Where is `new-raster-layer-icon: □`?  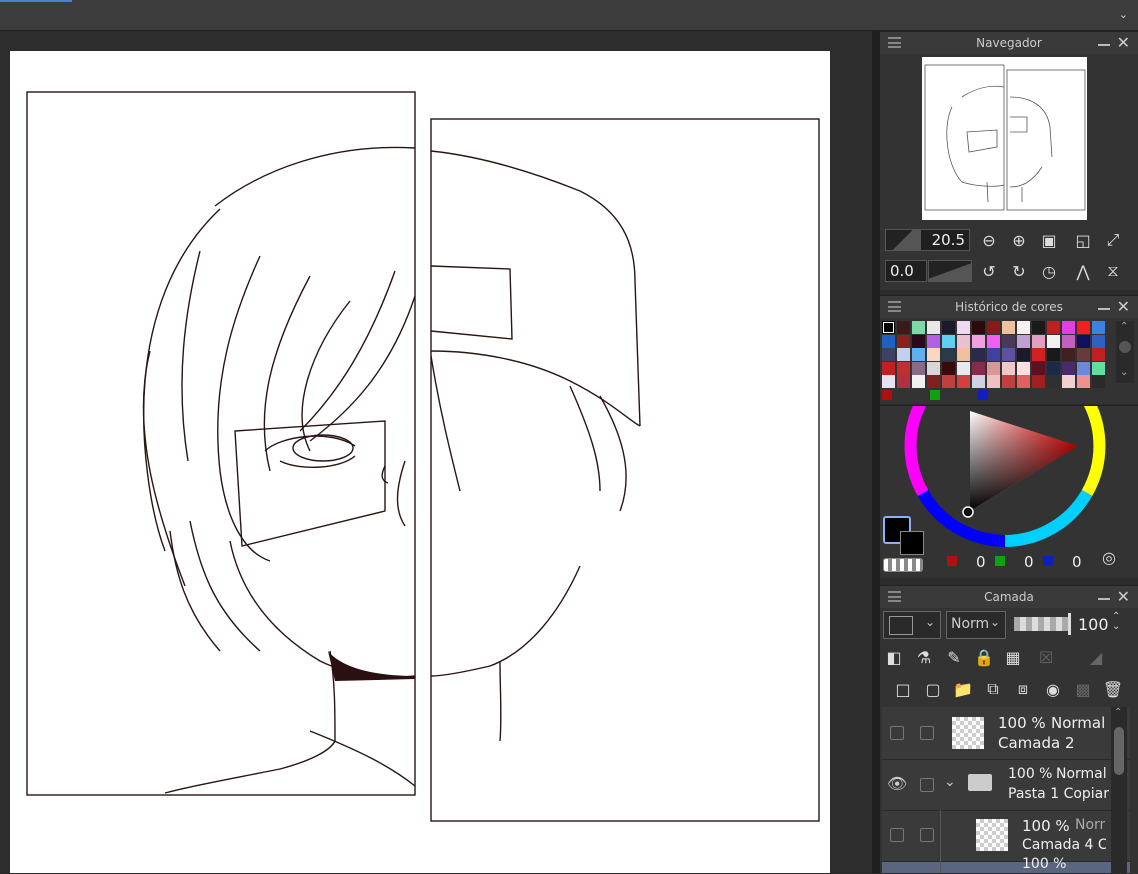 new-raster-layer-icon: □ is located at coordinates (903, 689).